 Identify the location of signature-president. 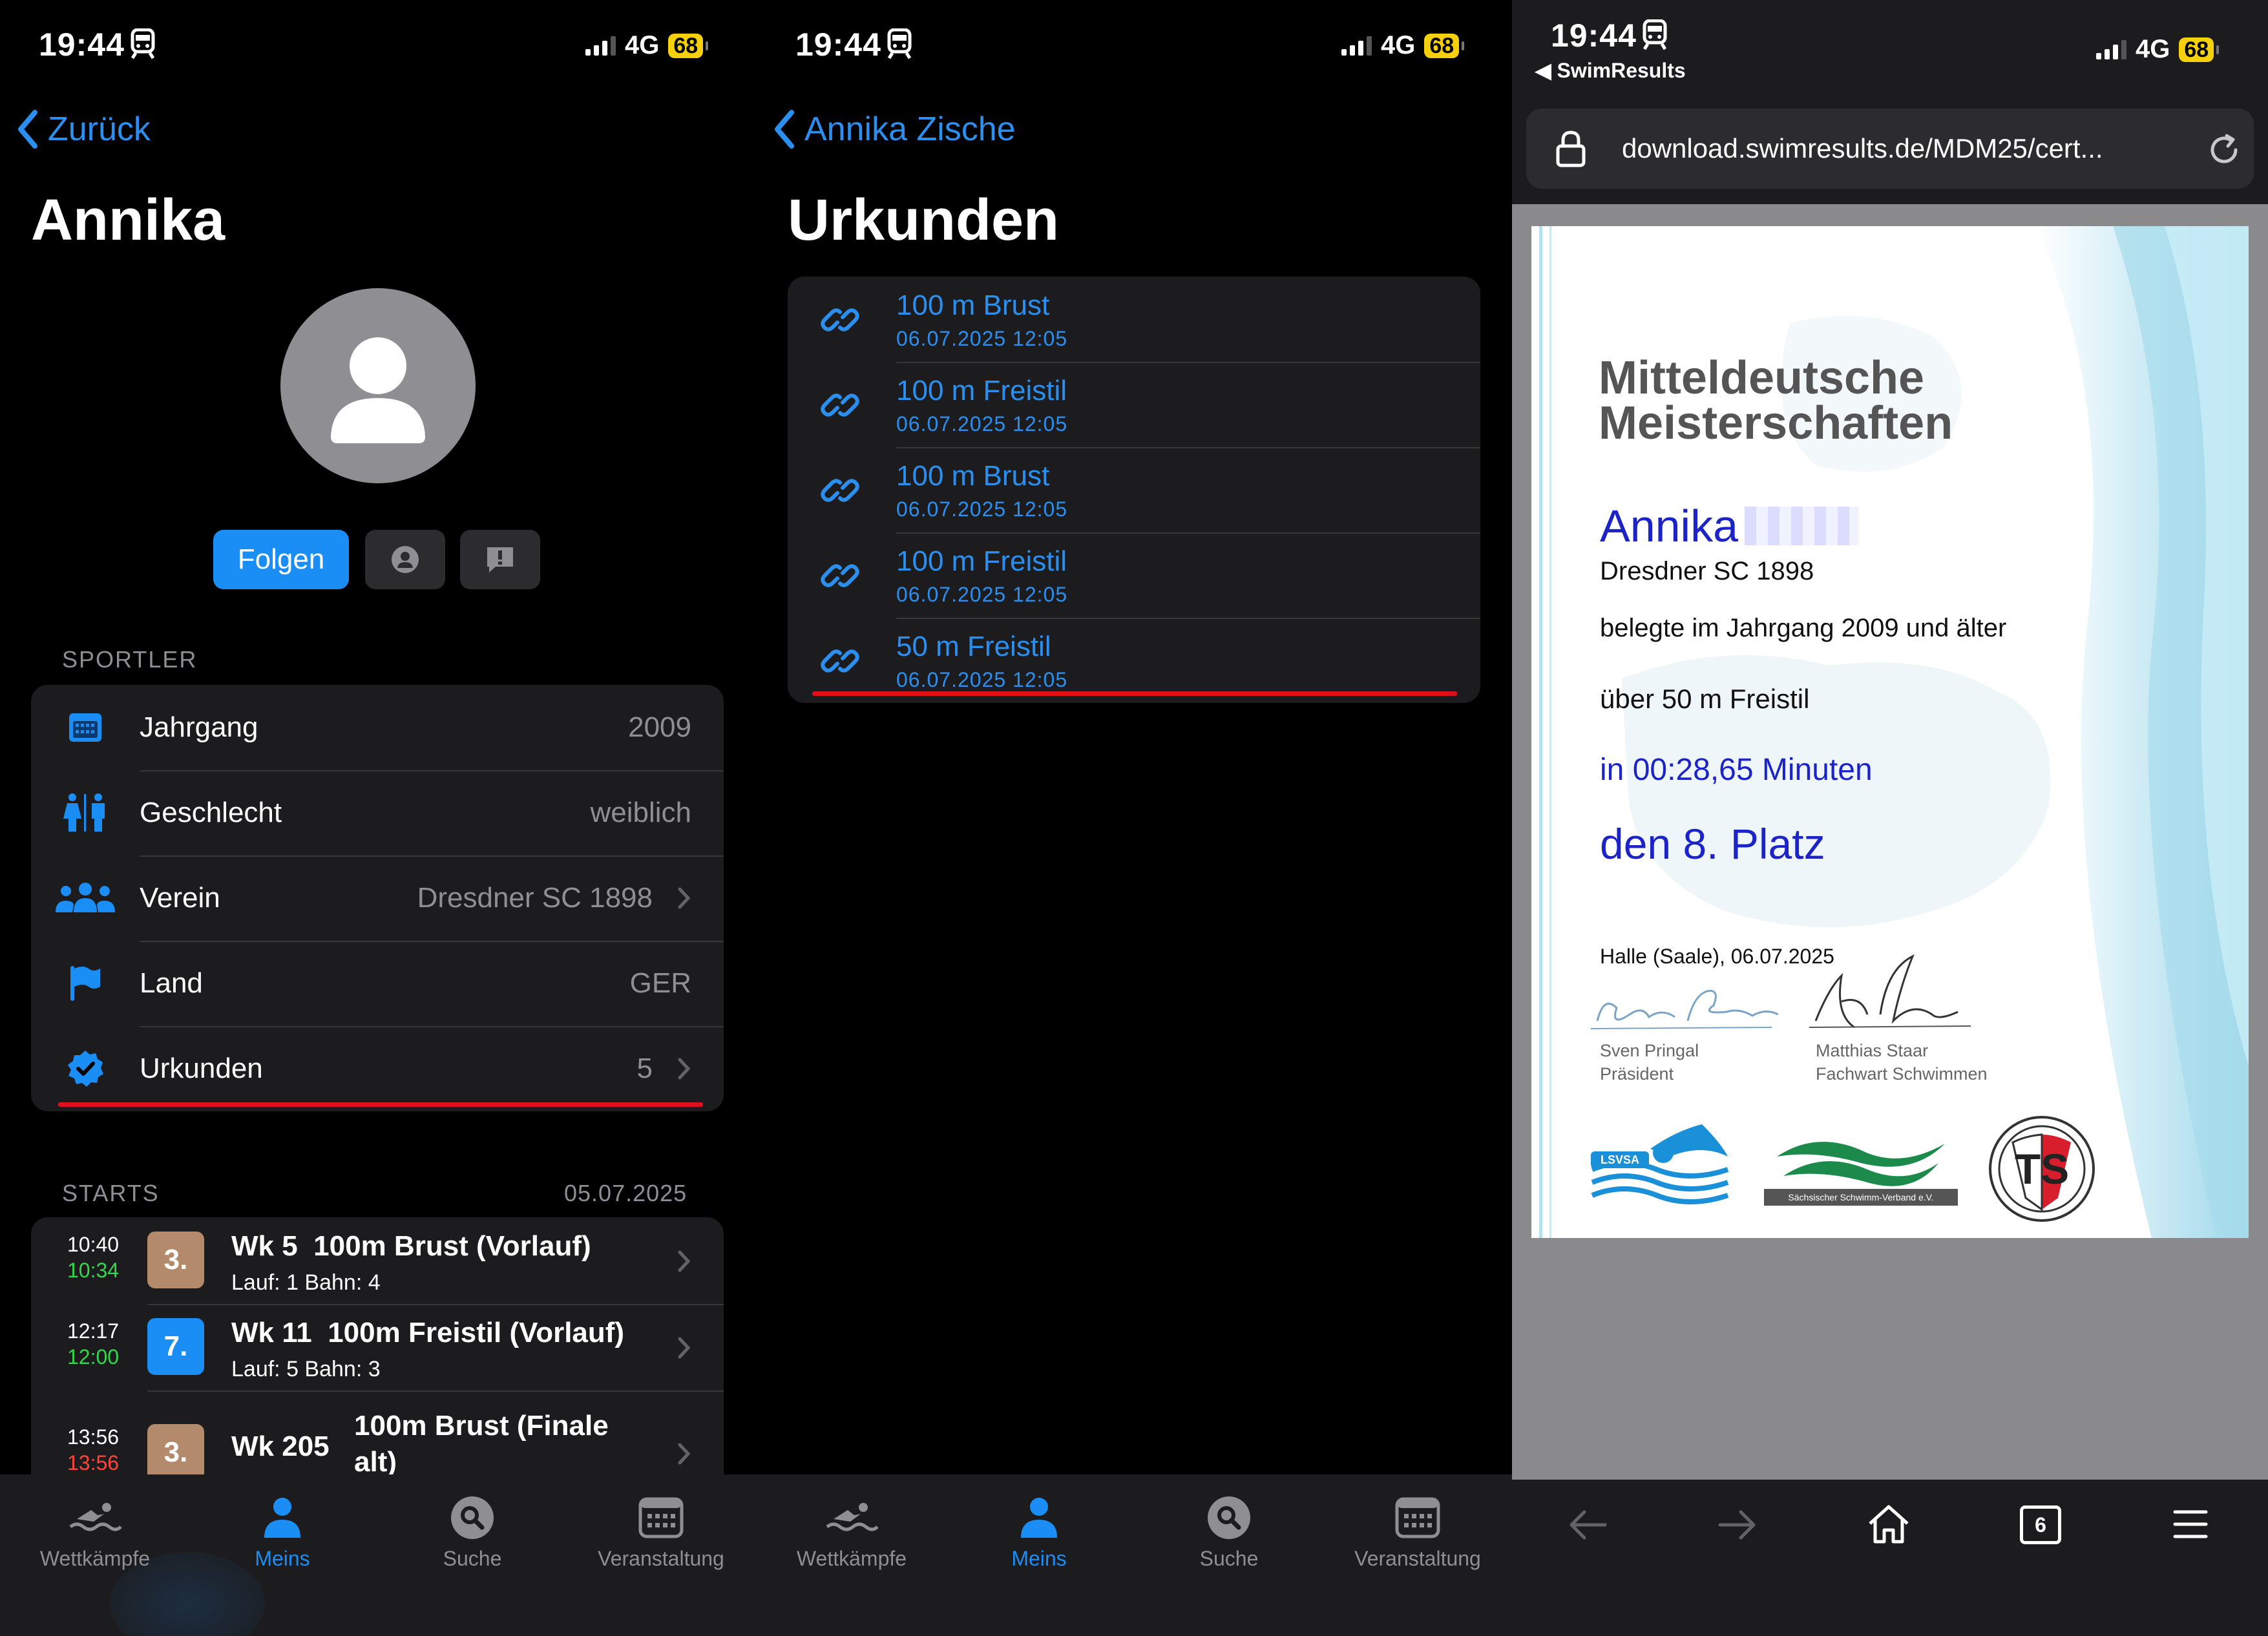
(1685, 1009).